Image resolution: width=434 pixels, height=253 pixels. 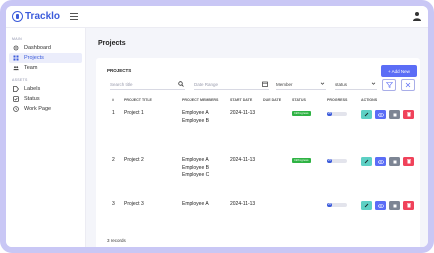 What do you see at coordinates (45, 89) in the screenshot?
I see `sidebar-item-labels: Labels` at bounding box center [45, 89].